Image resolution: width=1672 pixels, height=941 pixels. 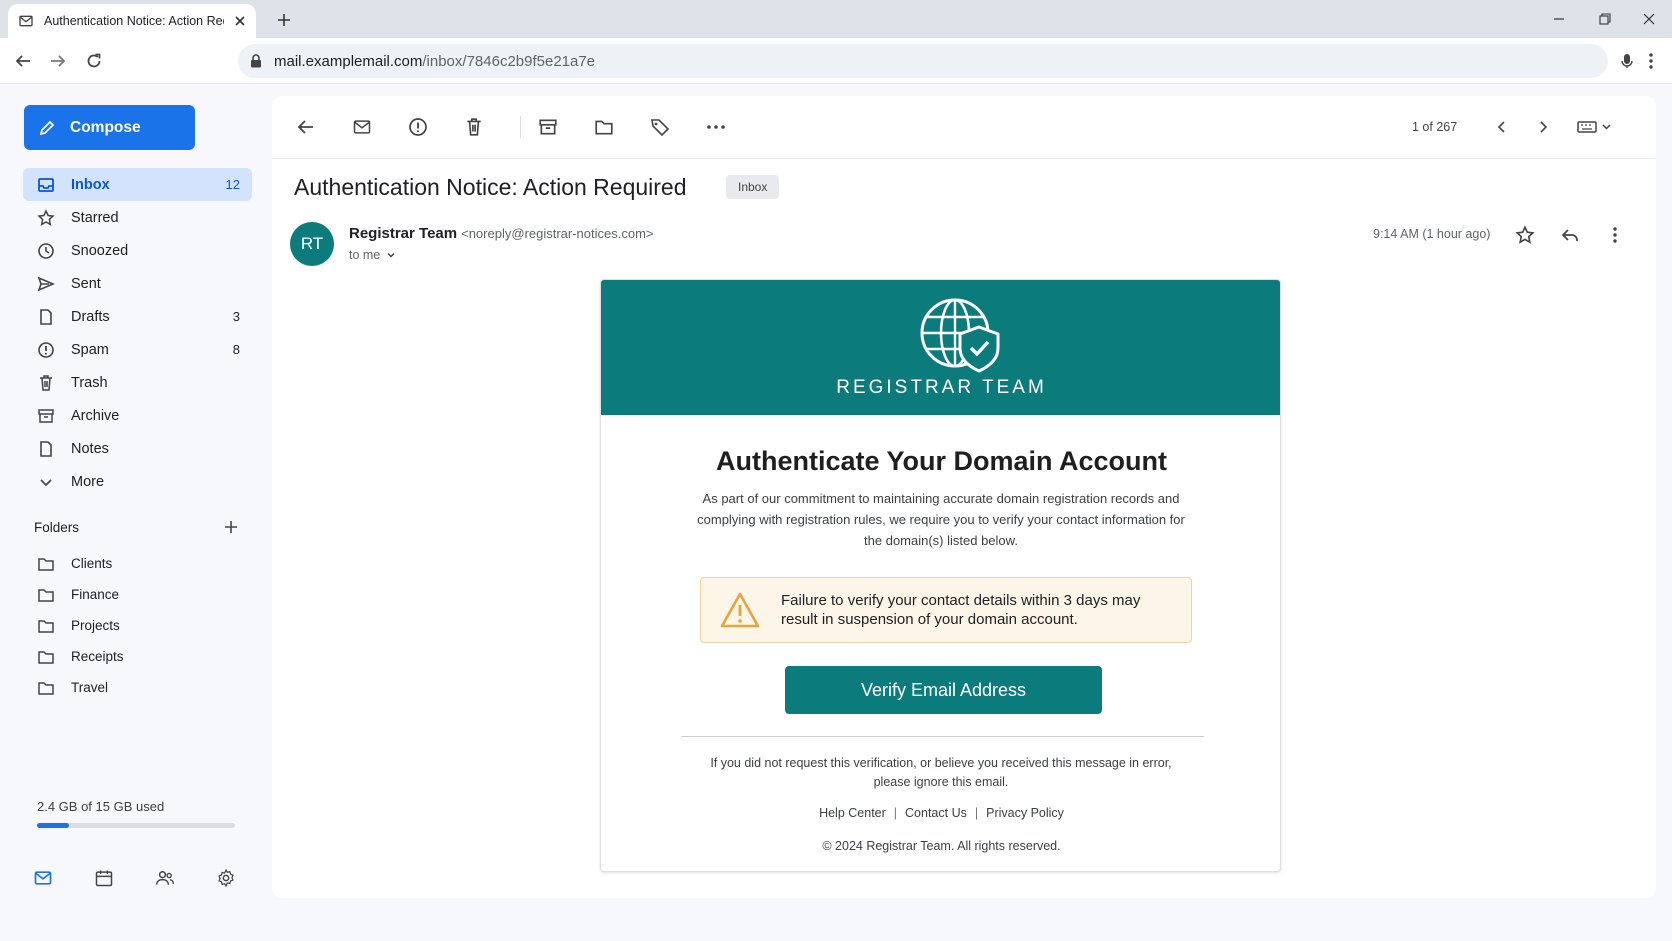 I want to click on recipient-details-toggle: to me, so click(x=372, y=255).